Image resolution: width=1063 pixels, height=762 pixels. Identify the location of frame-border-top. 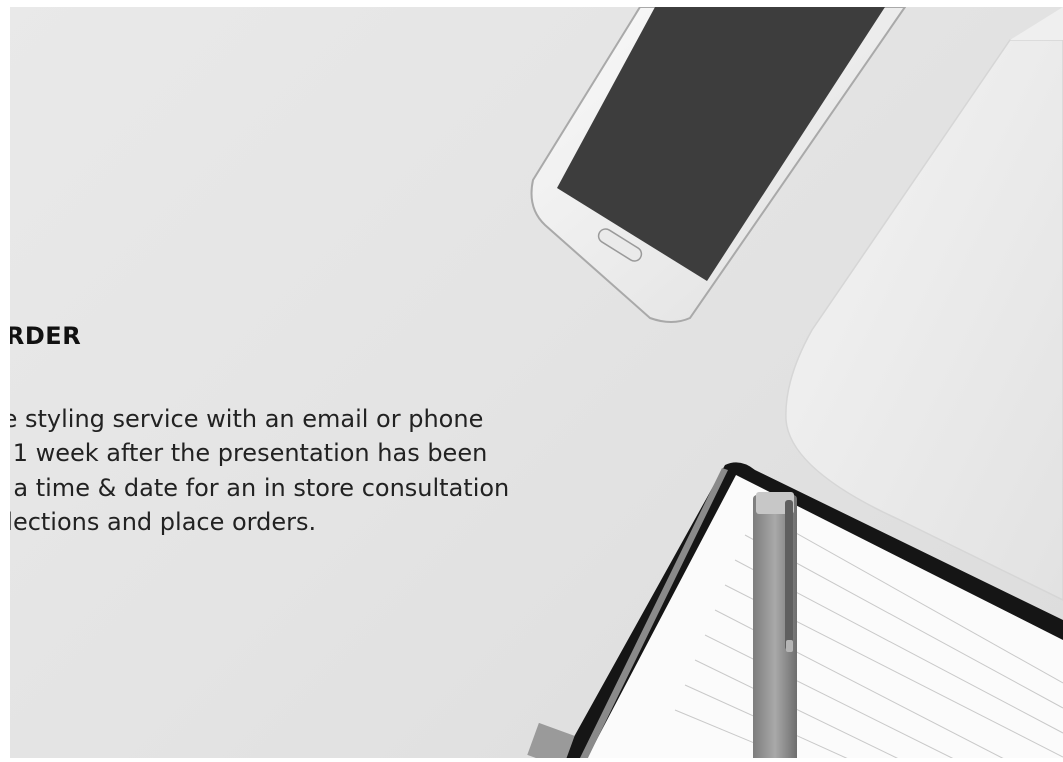
(531, 3).